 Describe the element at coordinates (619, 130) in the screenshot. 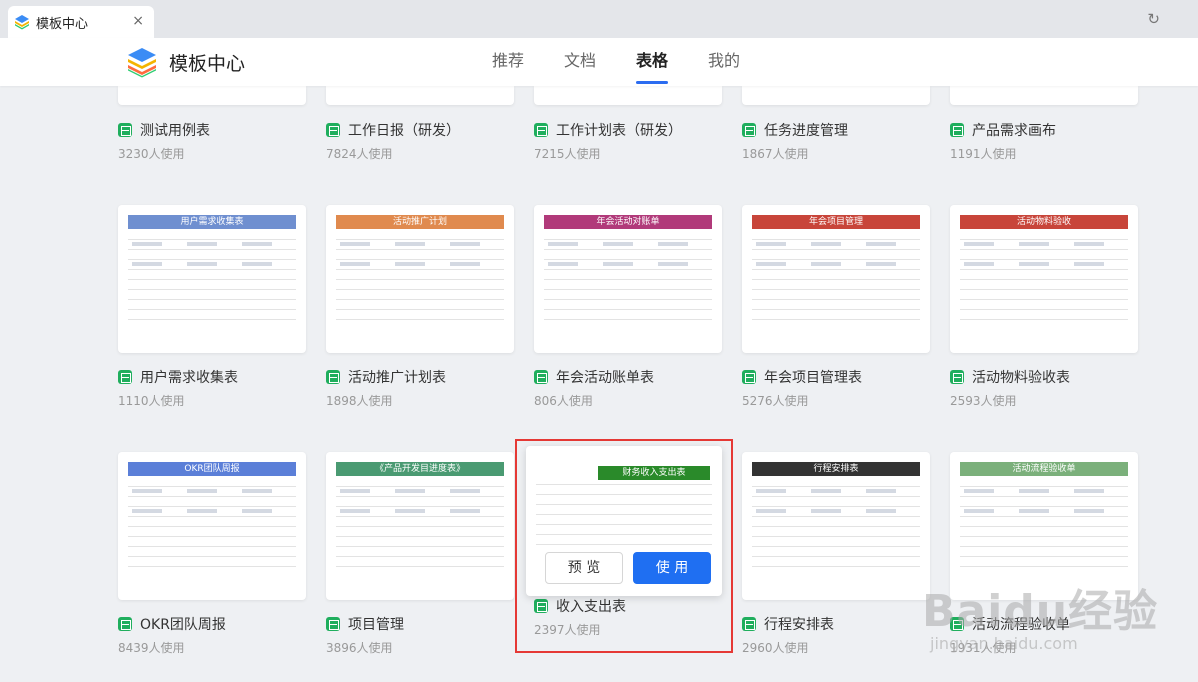

I see `card-title: 工作计划表（研发）` at that location.